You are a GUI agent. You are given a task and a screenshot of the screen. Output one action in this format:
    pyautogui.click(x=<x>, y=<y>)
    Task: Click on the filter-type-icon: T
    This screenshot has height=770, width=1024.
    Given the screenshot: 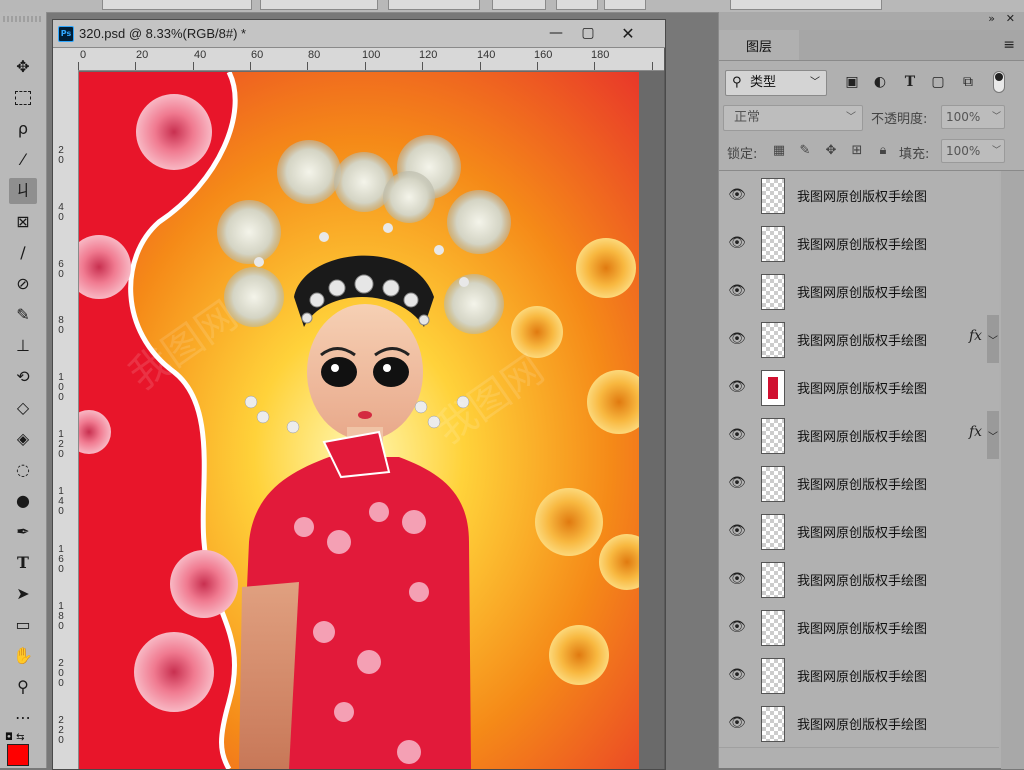 What is the action you would take?
    pyautogui.click(x=910, y=82)
    